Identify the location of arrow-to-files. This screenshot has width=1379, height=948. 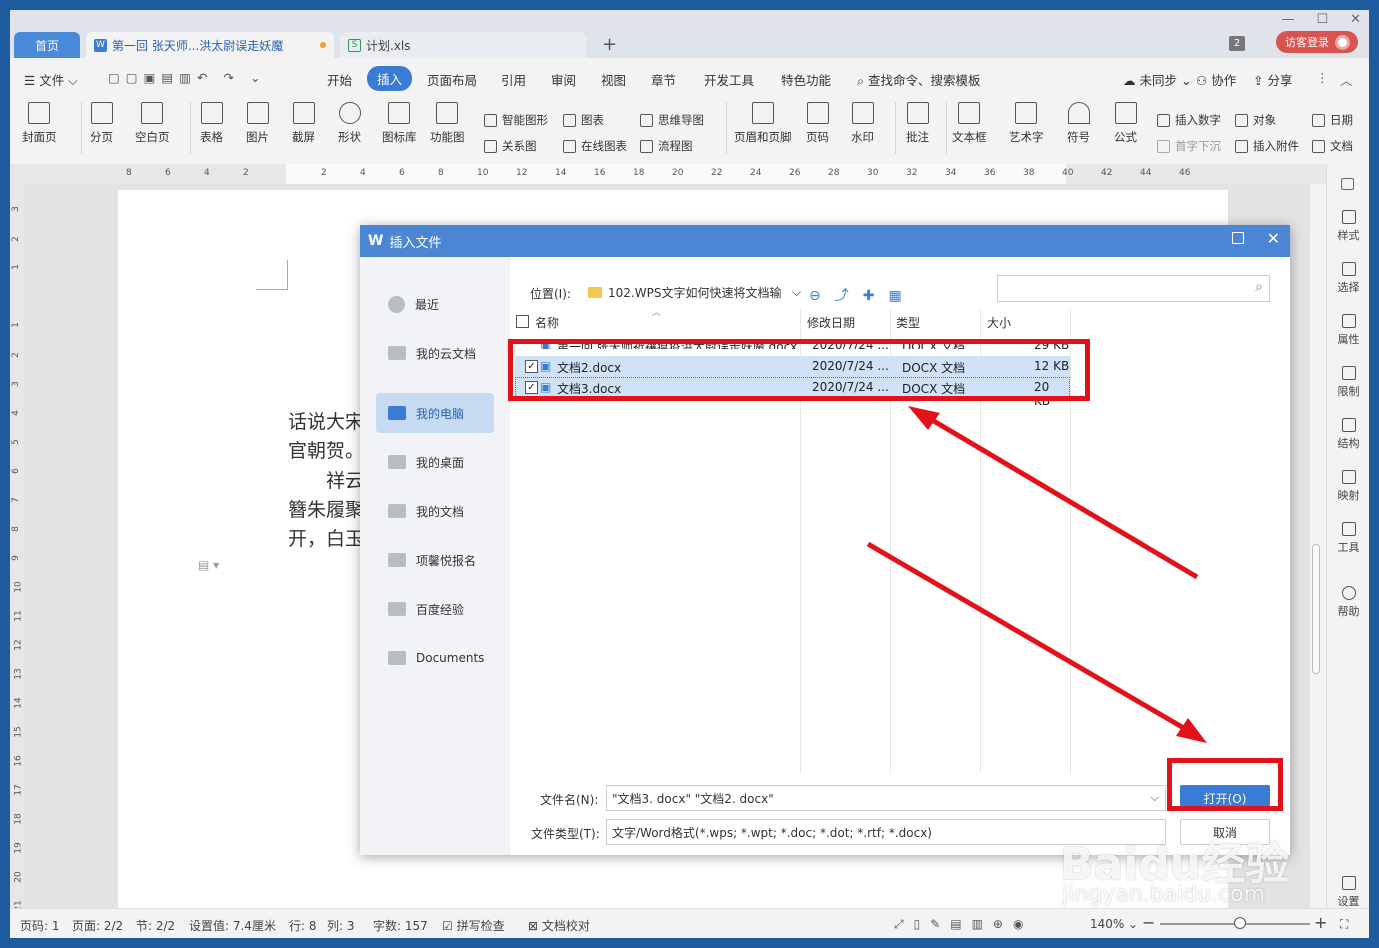
(1059, 495).